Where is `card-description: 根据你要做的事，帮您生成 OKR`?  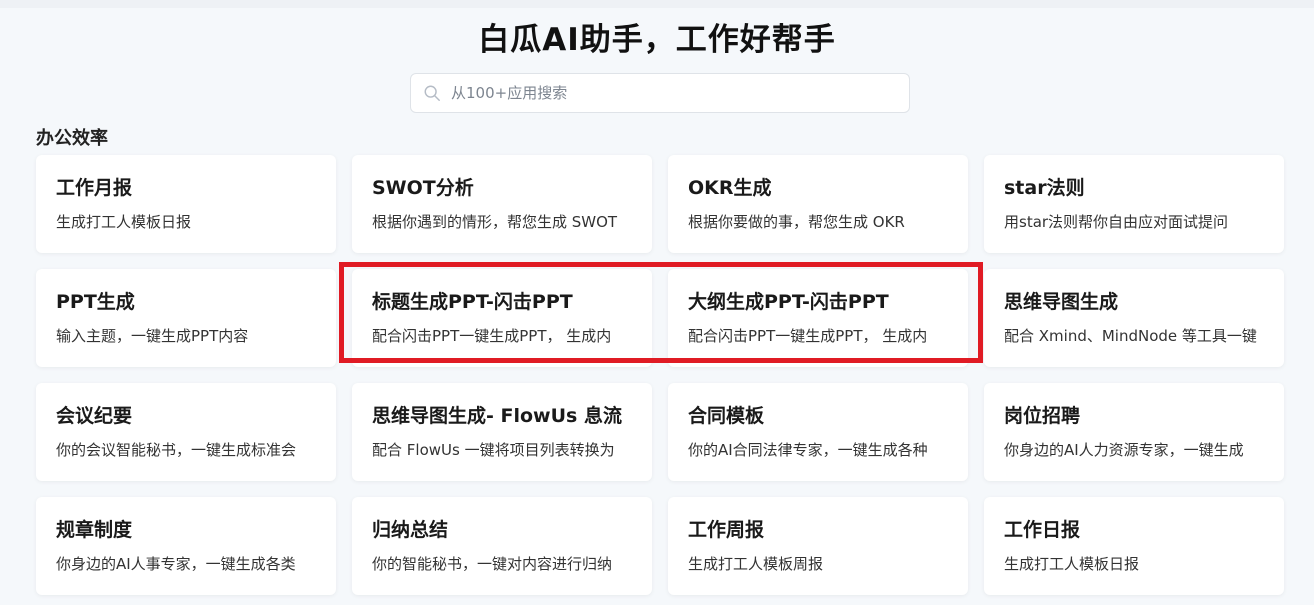 card-description: 根据你要做的事，帮您生成 OKR is located at coordinates (796, 222).